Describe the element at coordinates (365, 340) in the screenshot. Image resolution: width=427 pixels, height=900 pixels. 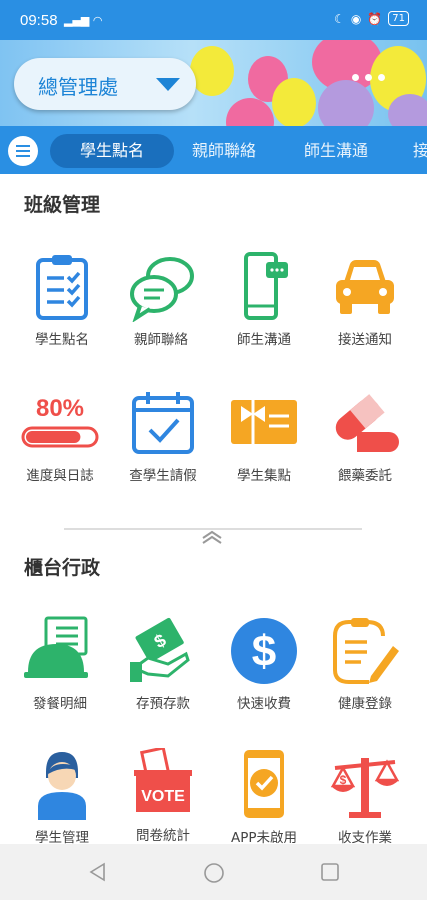
I see `grid-item-label: 接送通知` at that location.